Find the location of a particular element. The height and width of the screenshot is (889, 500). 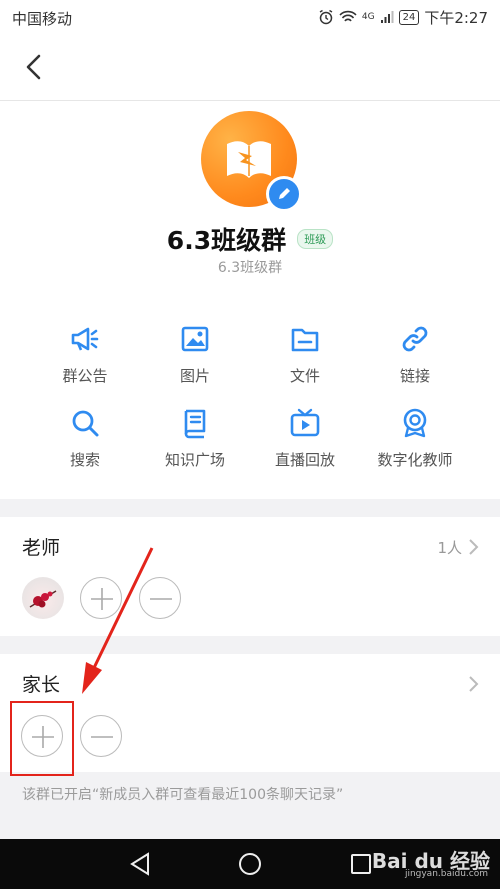

image-icon is located at coordinates (195, 339).